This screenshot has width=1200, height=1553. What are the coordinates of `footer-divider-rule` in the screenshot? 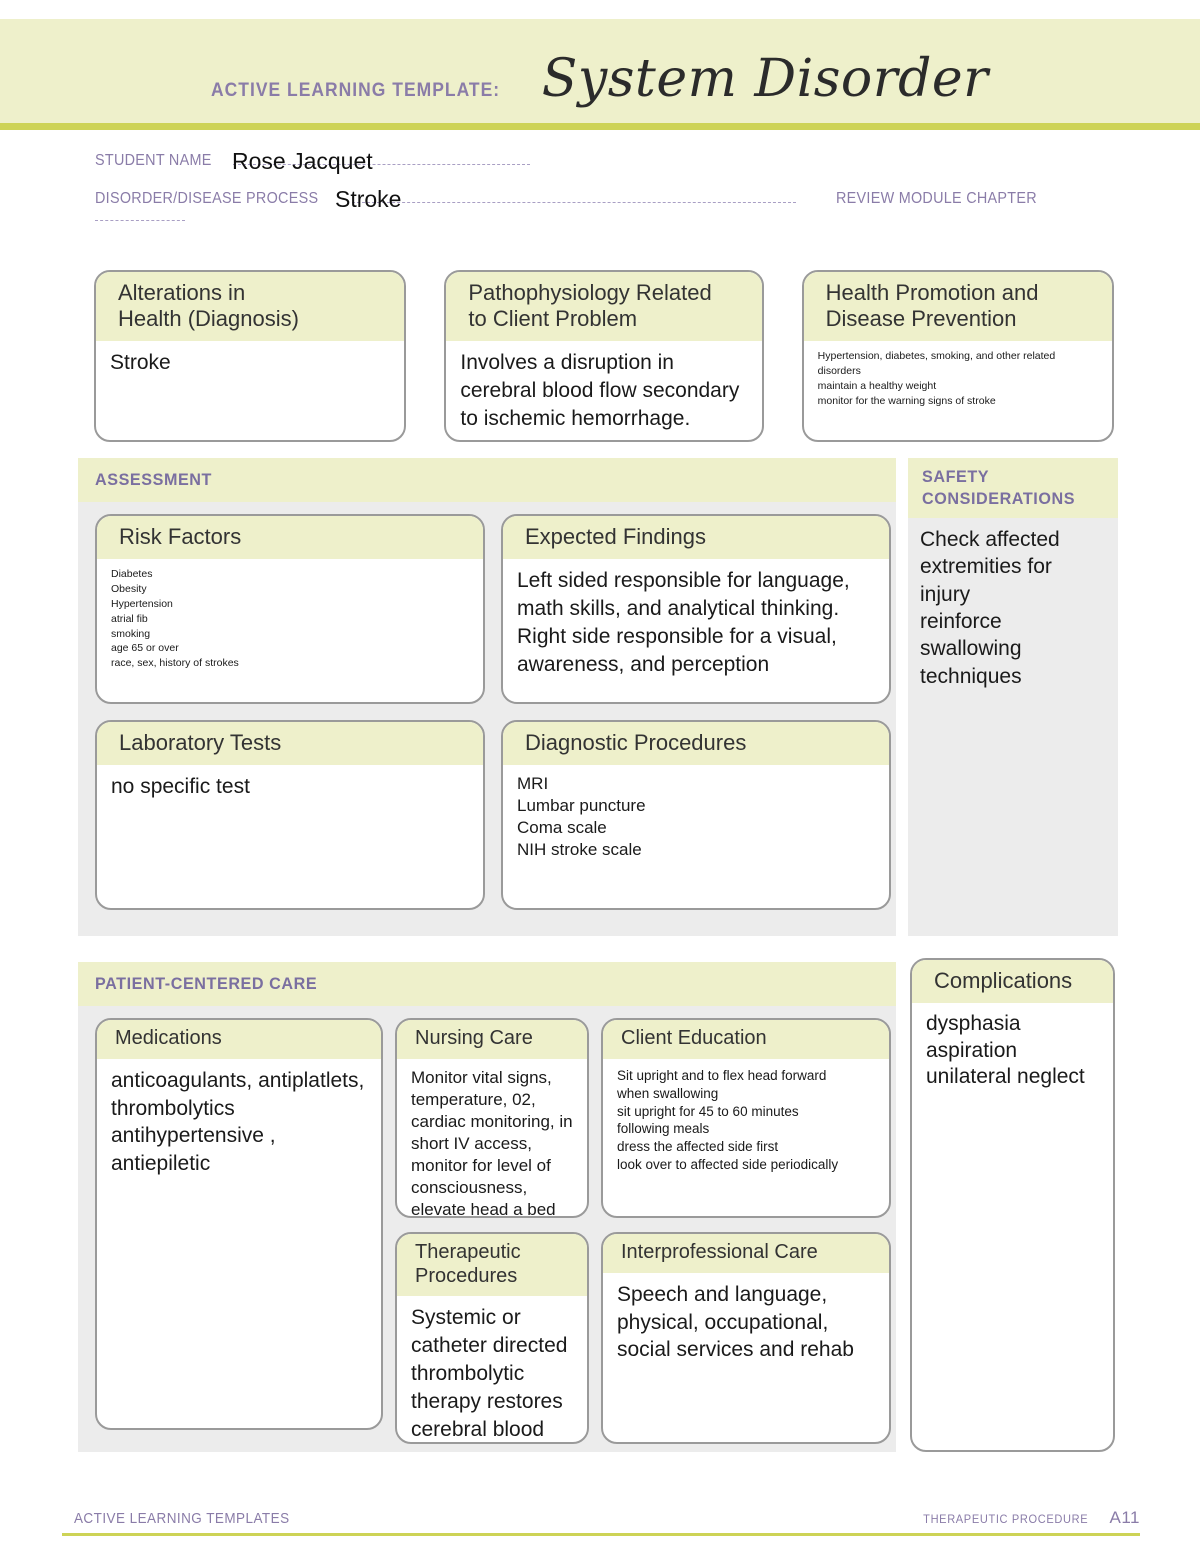 It's located at (601, 1534).